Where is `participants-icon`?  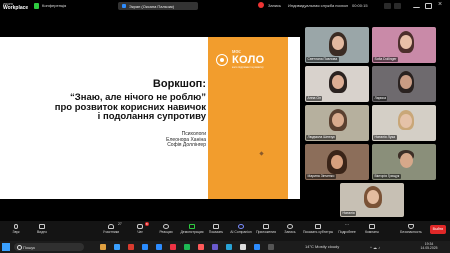
participants-icon is located at coordinates (111, 226).